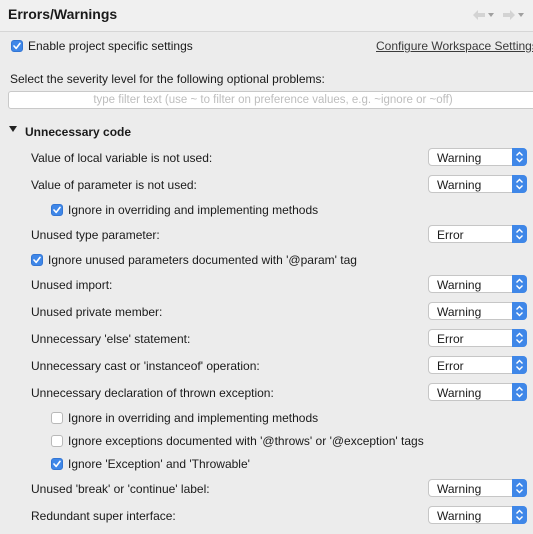 This screenshot has height=534, width=533. I want to click on option-label: Unused type parameter:, so click(95, 235).